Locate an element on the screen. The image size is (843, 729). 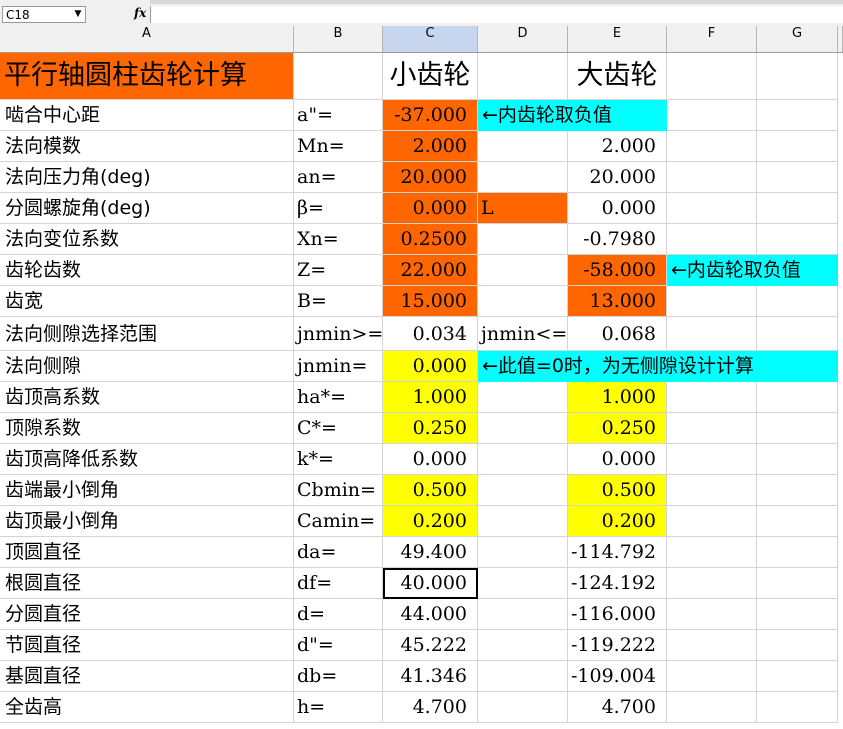
header-small-gear: 小齿轮 is located at coordinates (430, 76).